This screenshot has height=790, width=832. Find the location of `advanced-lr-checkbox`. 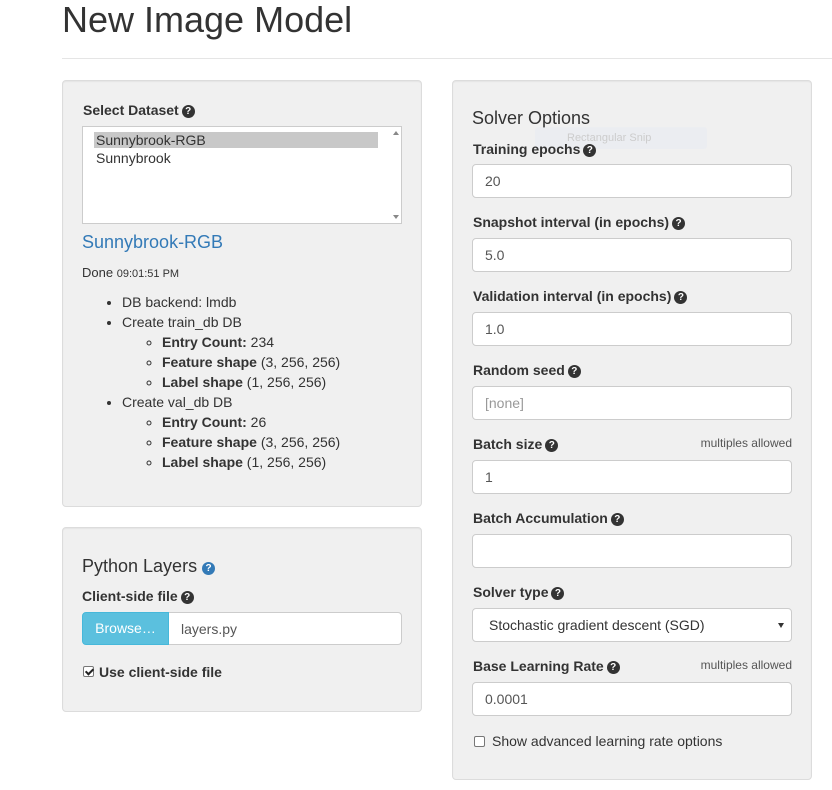

advanced-lr-checkbox is located at coordinates (479, 741).